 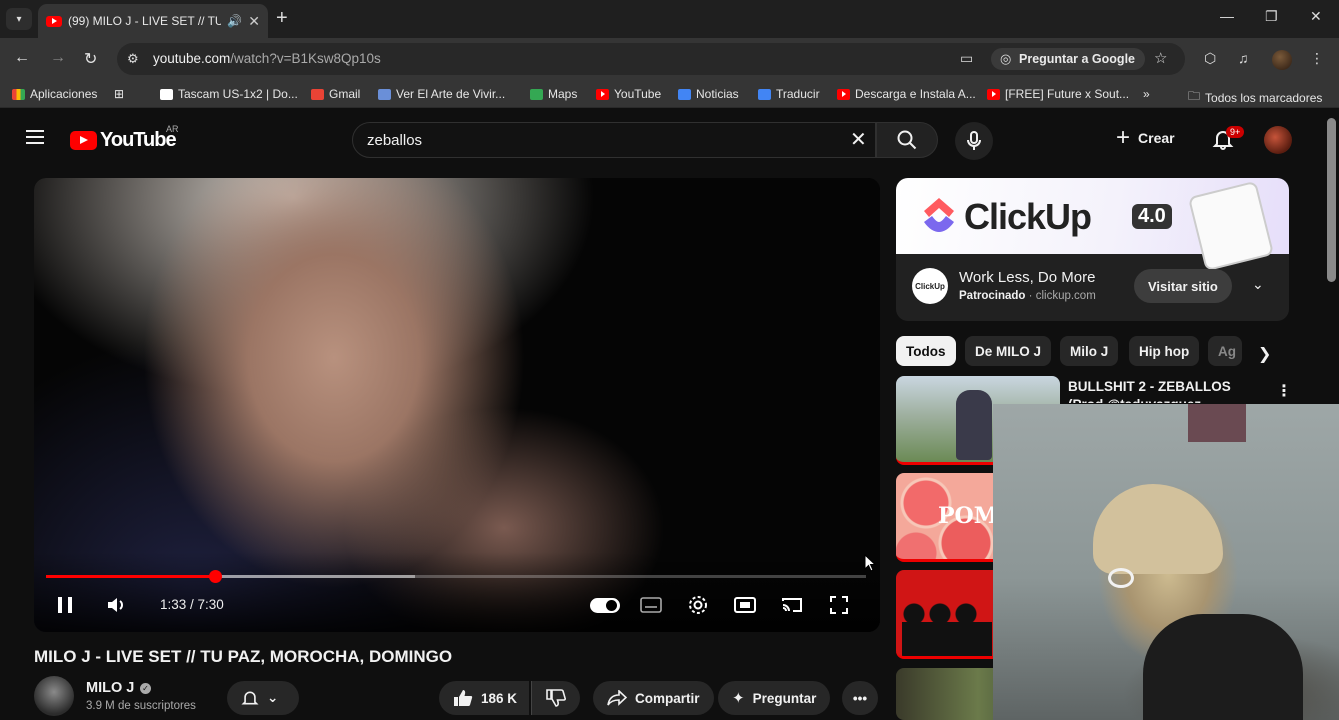 What do you see at coordinates (456, 576) in the screenshot?
I see `progress-bar` at bounding box center [456, 576].